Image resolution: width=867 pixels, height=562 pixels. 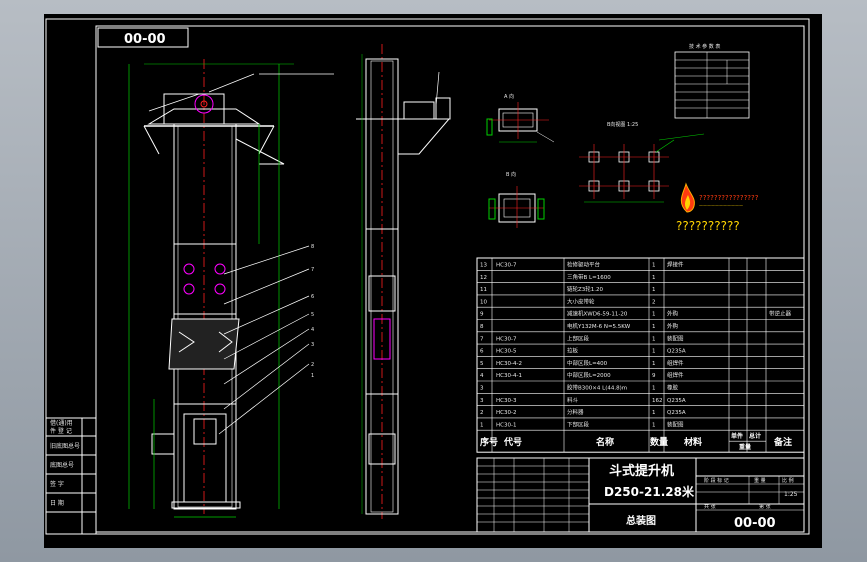 What do you see at coordinates (765, 506) in the screenshot?
I see `sheet-index: 第 张` at bounding box center [765, 506].